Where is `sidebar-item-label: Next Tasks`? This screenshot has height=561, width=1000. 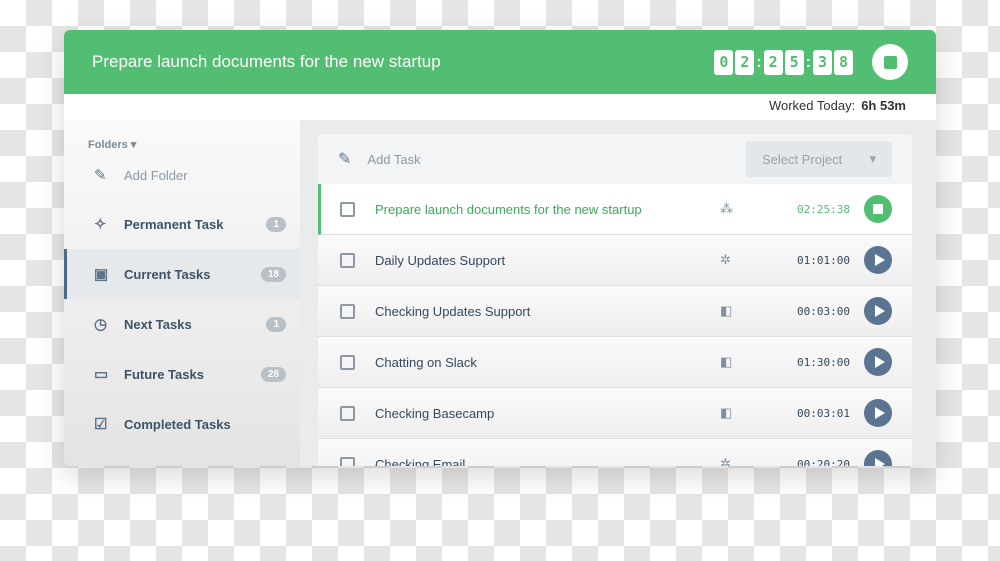 sidebar-item-label: Next Tasks is located at coordinates (158, 324).